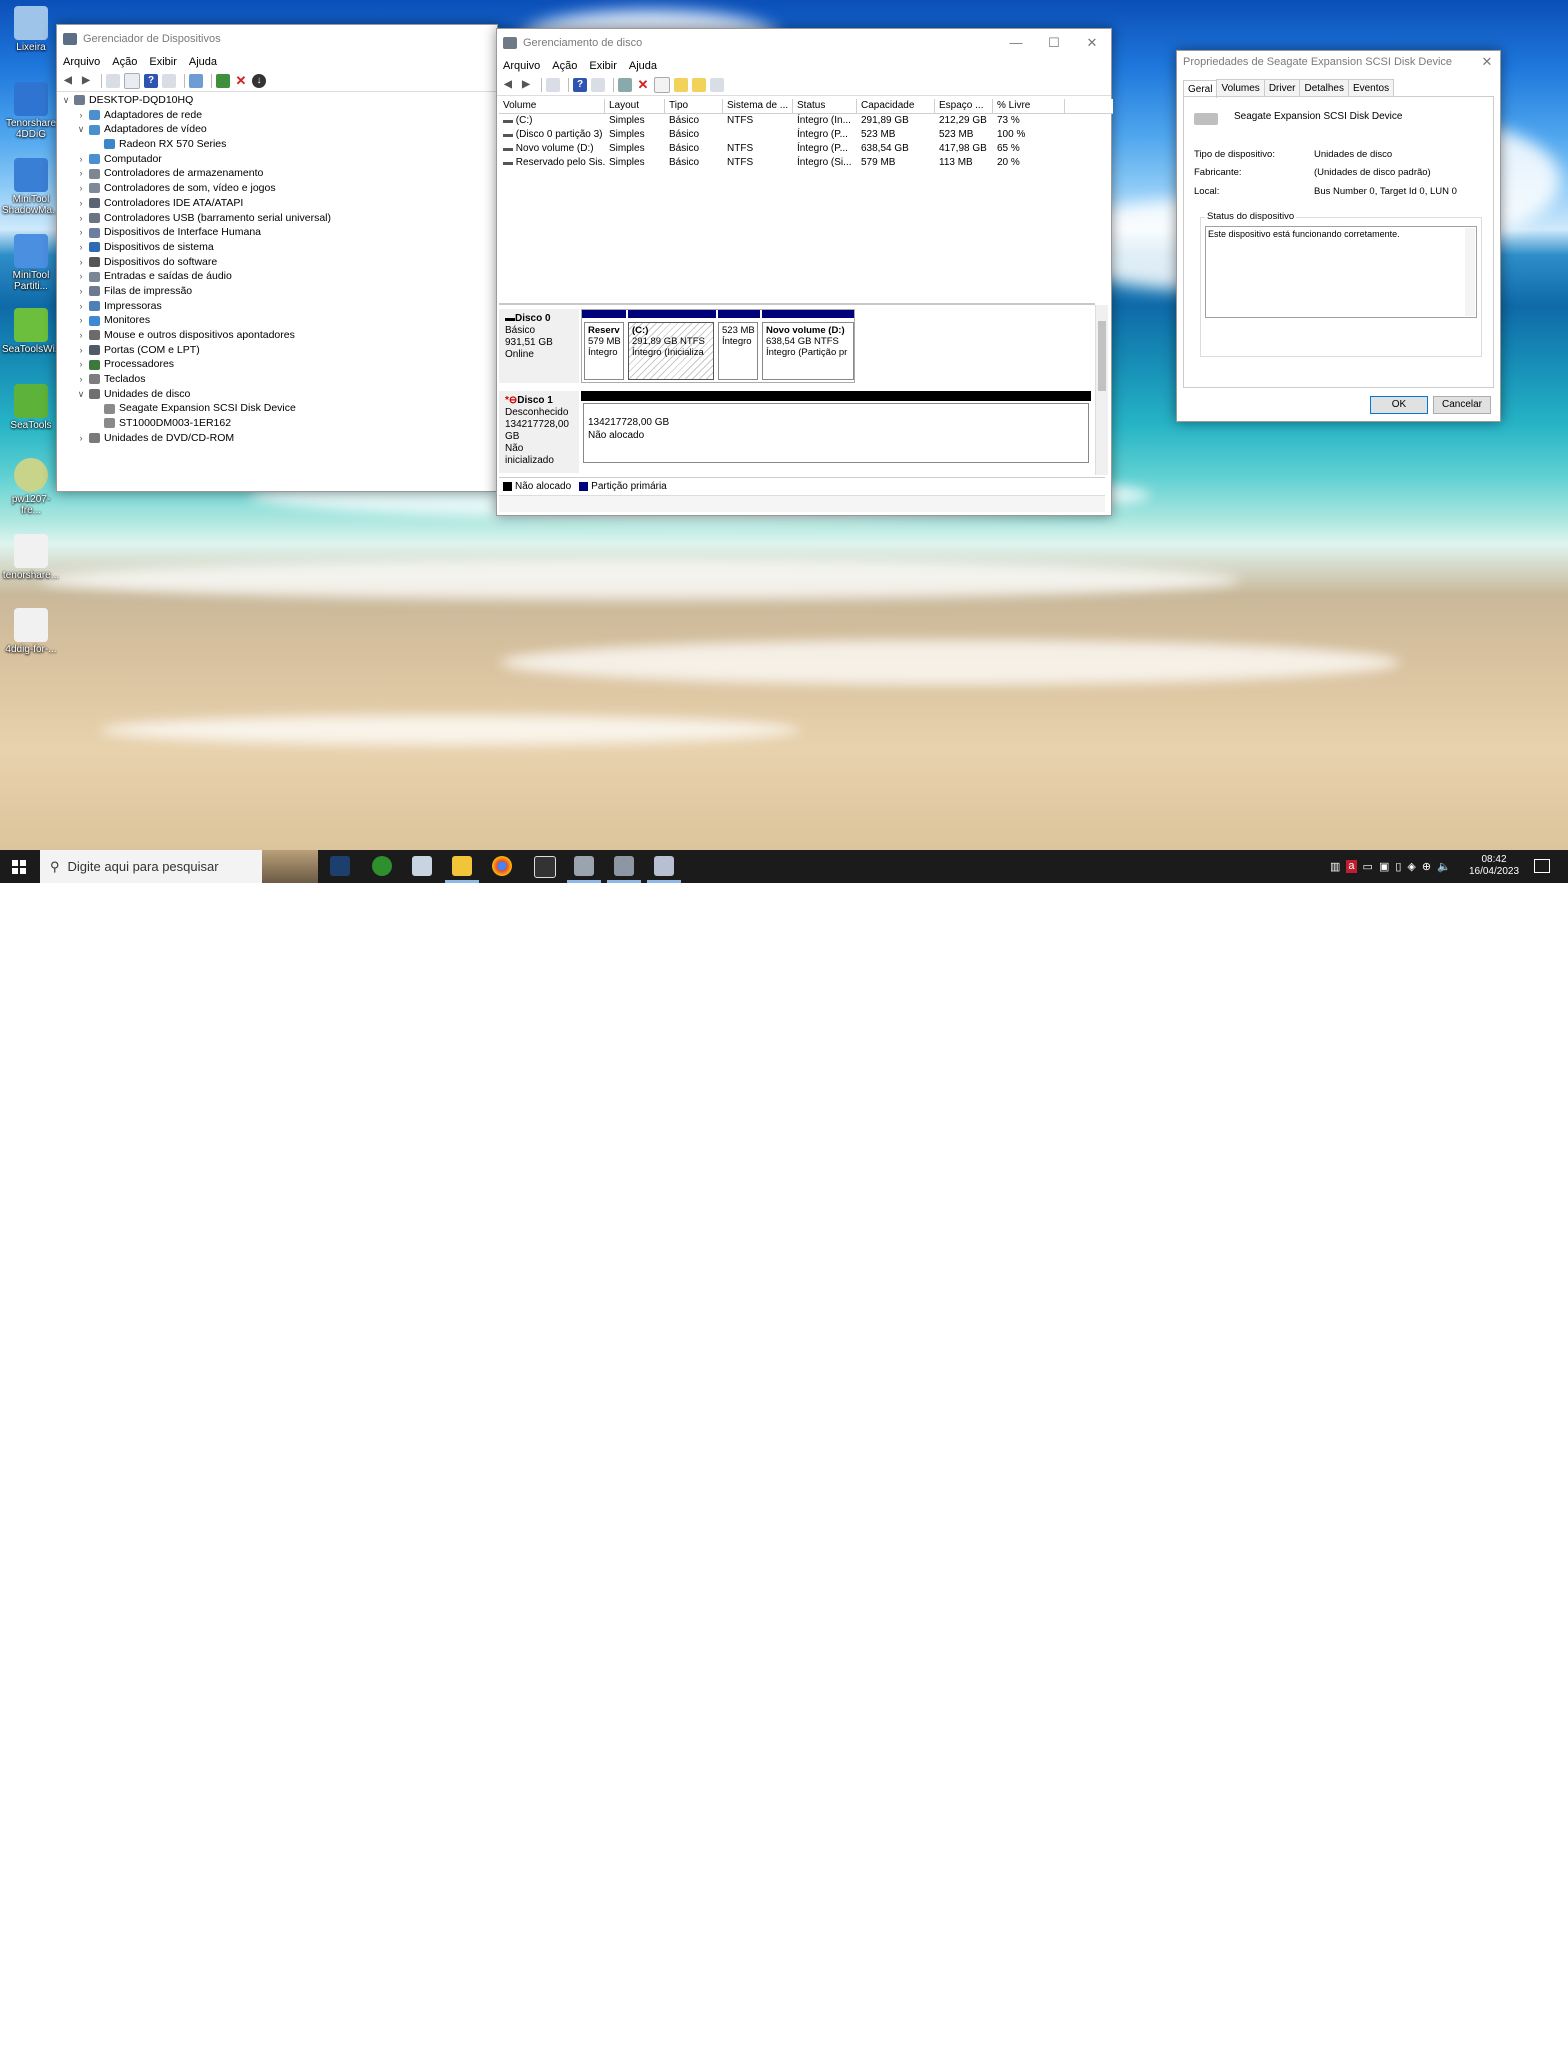 The width and height of the screenshot is (1568, 2048). What do you see at coordinates (277, 247) in the screenshot?
I see `tree-node: › Dispositivos de sistema` at bounding box center [277, 247].